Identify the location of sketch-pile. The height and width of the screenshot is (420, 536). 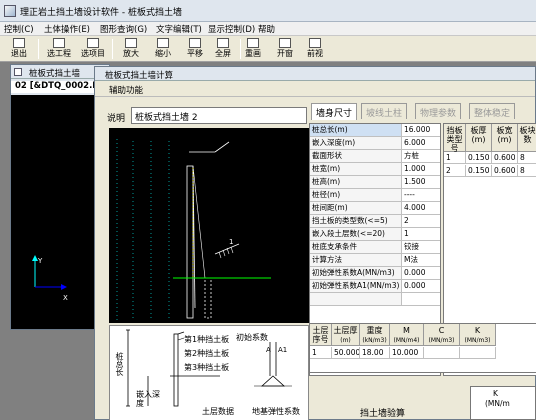
(176, 370).